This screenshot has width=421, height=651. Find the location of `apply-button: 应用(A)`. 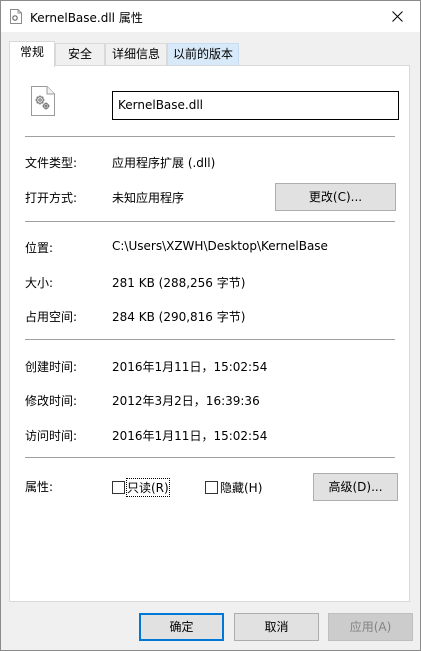

apply-button: 应用(A) is located at coordinates (370, 627).